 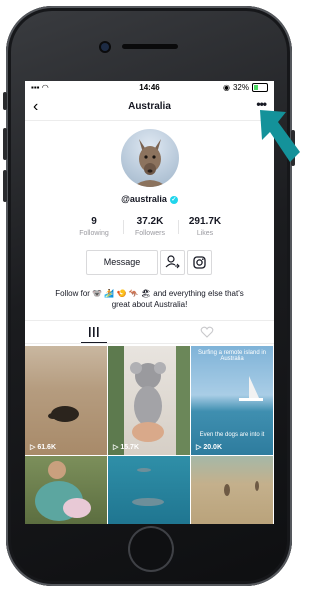 What do you see at coordinates (150, 233) in the screenshot?
I see `stat-label: Followers` at bounding box center [150, 233].